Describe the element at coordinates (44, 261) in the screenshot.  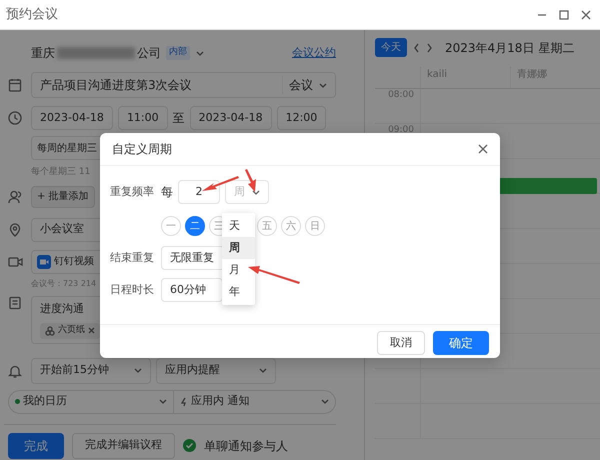
I see `video-app-icon` at that location.